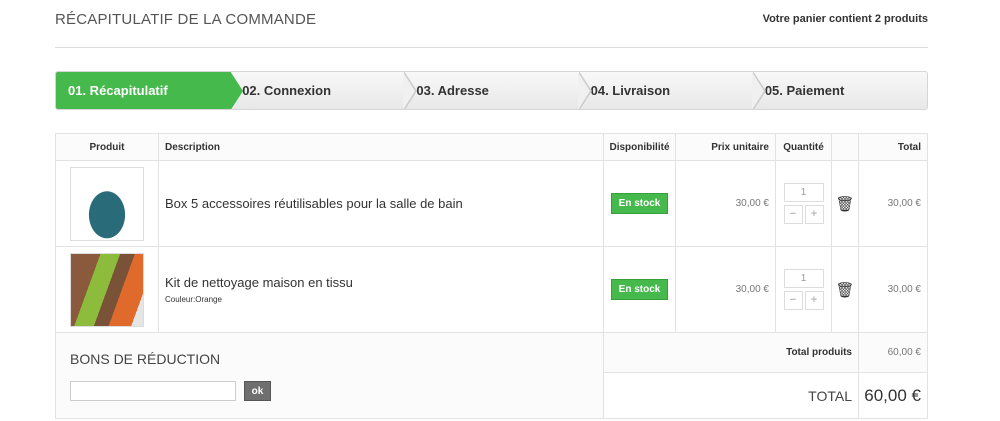 The height and width of the screenshot is (421, 1000). What do you see at coordinates (893, 395) in the screenshot?
I see `total-value: 60,00 €` at bounding box center [893, 395].